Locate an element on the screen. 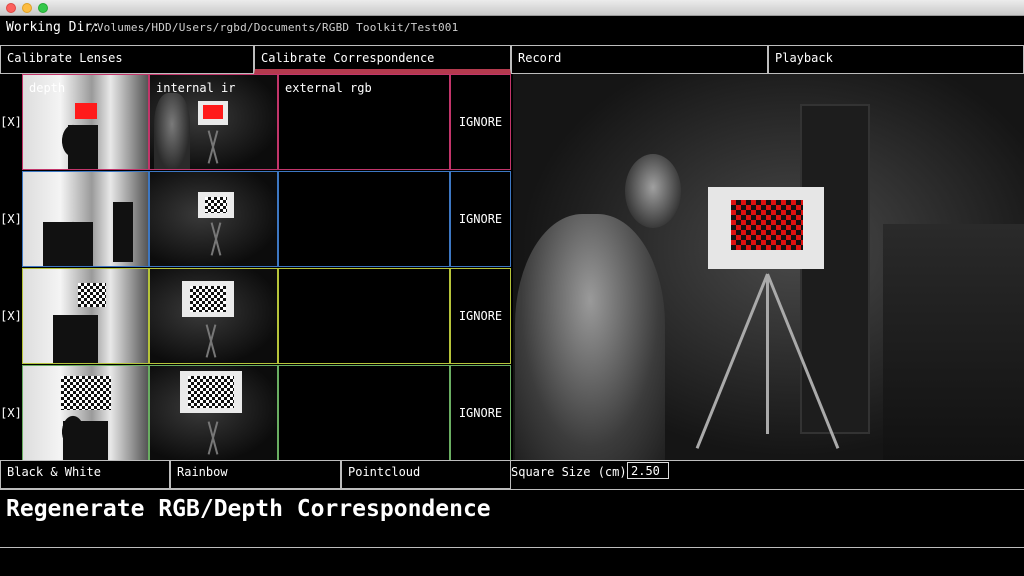 Image resolution: width=1024 pixels, height=576 pixels. tab-calibrate-correspondence: Calibrate Correspondence is located at coordinates (382, 59).